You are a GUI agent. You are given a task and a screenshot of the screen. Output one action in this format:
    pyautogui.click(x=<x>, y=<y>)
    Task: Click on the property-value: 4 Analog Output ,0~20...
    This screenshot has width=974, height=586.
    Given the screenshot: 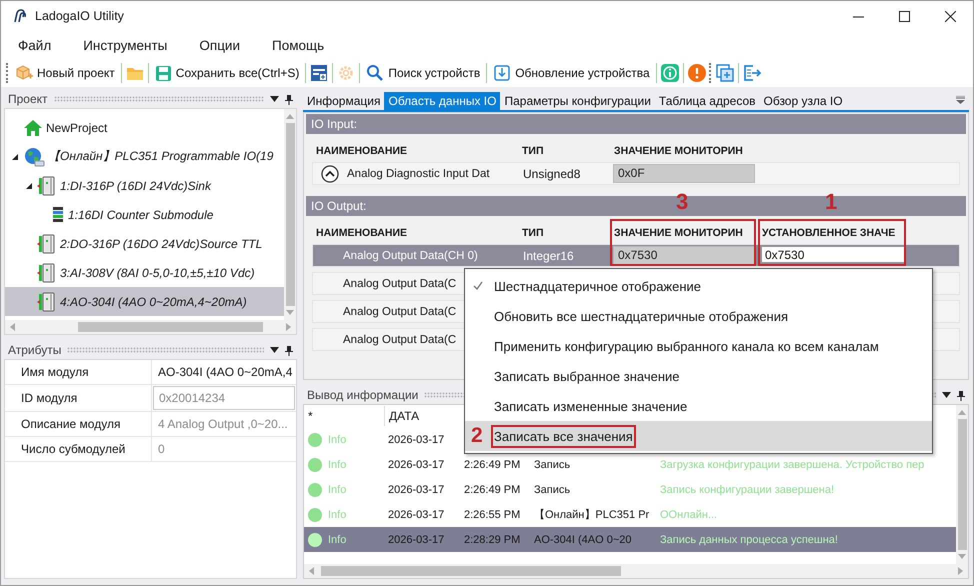 What is the action you would take?
    pyautogui.click(x=223, y=424)
    